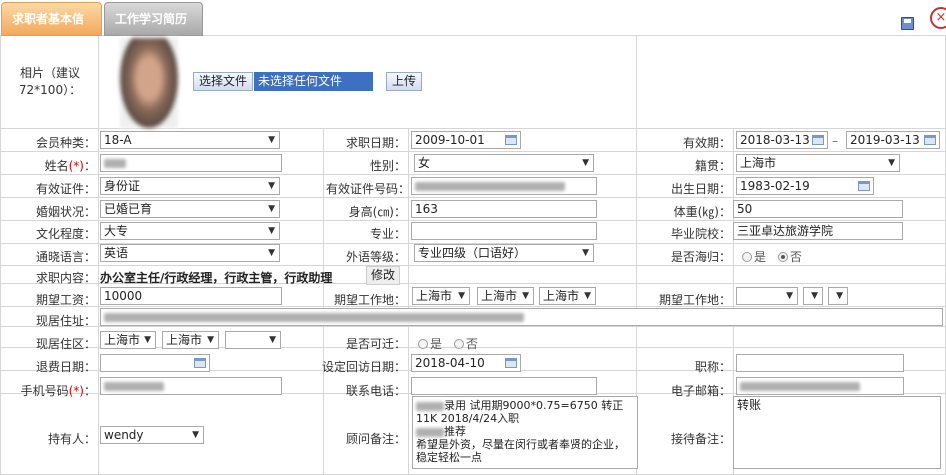  What do you see at coordinates (387, 234) in the screenshot?
I see `major-label: 专业：` at bounding box center [387, 234].